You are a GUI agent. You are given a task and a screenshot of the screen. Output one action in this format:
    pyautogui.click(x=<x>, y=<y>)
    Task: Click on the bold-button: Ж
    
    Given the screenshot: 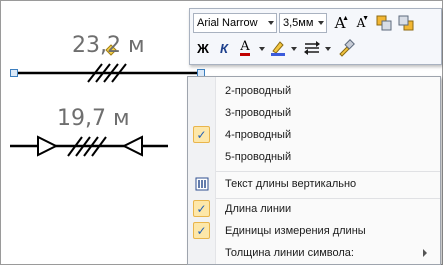 What is the action you would take?
    pyautogui.click(x=203, y=48)
    